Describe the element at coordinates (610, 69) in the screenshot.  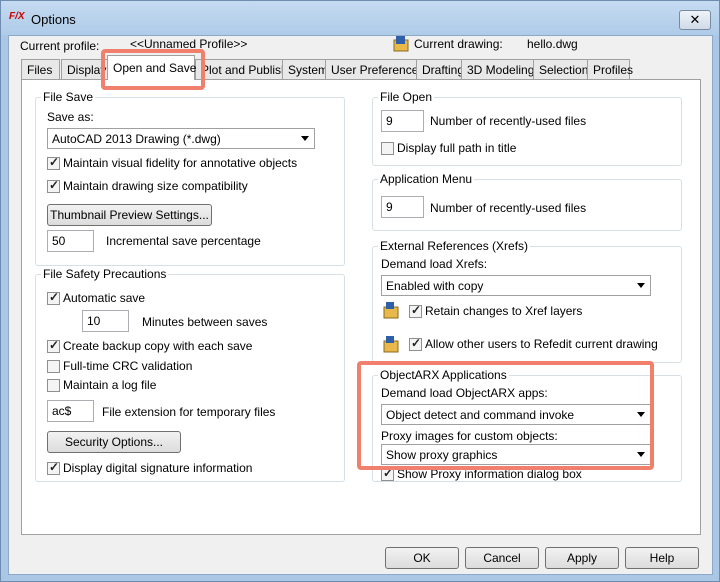
I see `tab-profiles: Profiles` at that location.